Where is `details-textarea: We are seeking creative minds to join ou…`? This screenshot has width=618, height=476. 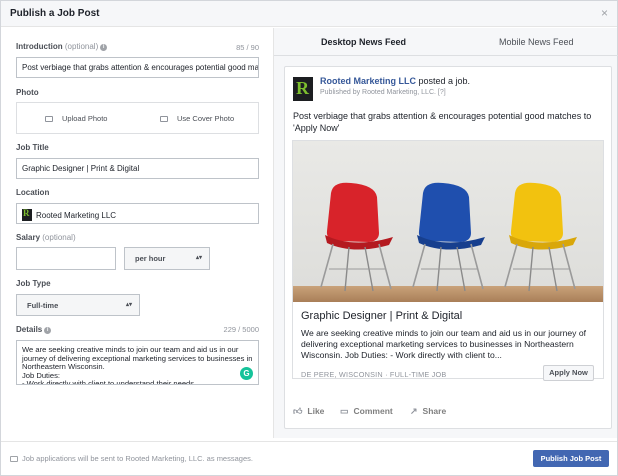
details-textarea: We are seeking creative minds to join ou… is located at coordinates (137, 362).